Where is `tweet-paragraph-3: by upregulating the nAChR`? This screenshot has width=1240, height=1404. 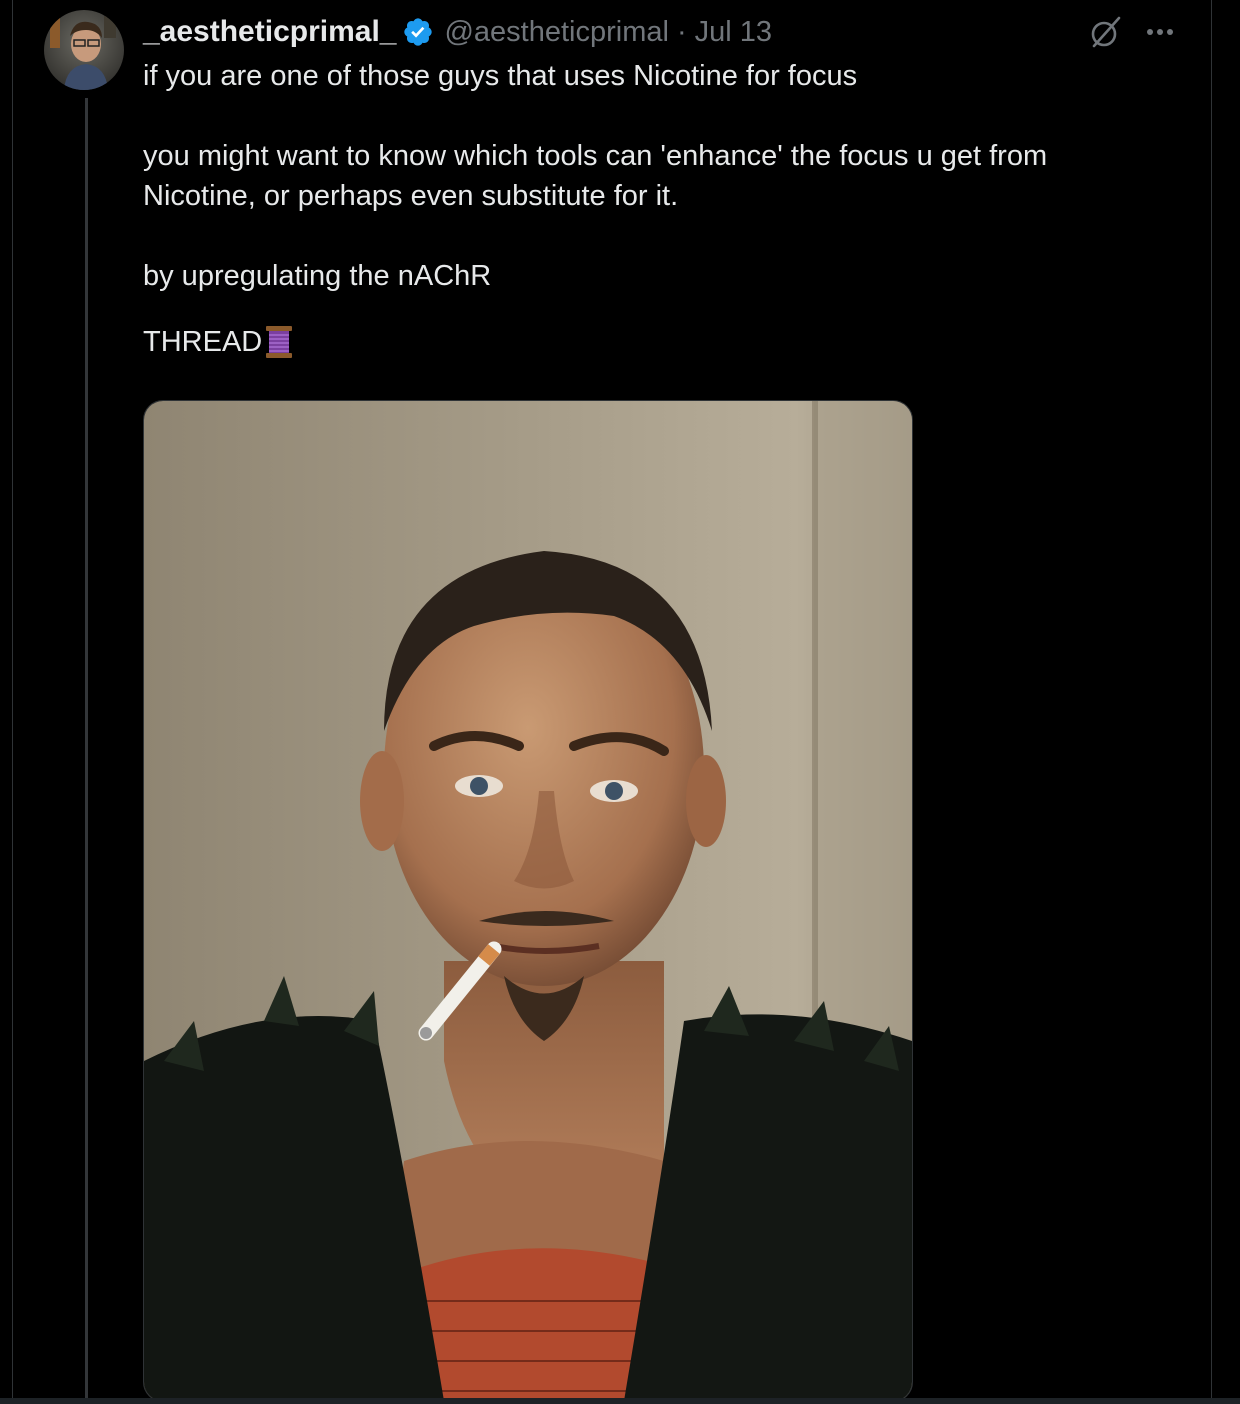
tweet-paragraph-3: by upregulating the nAChR is located at coordinates (317, 276).